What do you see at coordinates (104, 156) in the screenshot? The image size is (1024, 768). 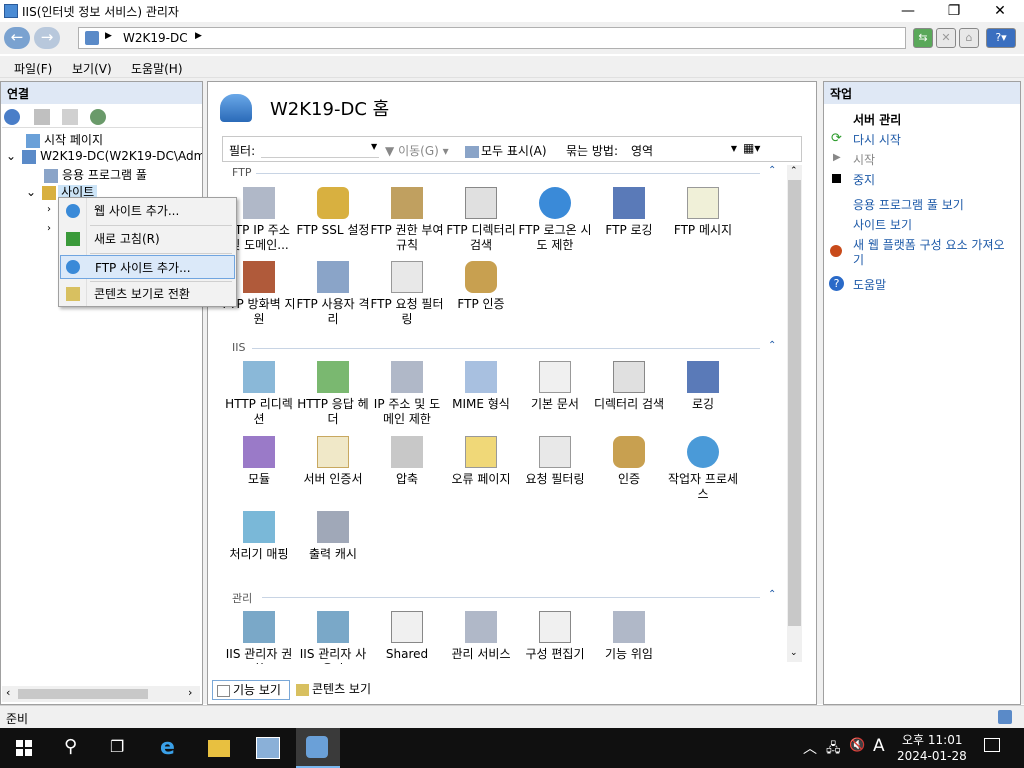 I see `tree-item-server: ⌄ W2K19-DC(W2K19-DC\Adm` at bounding box center [104, 156].